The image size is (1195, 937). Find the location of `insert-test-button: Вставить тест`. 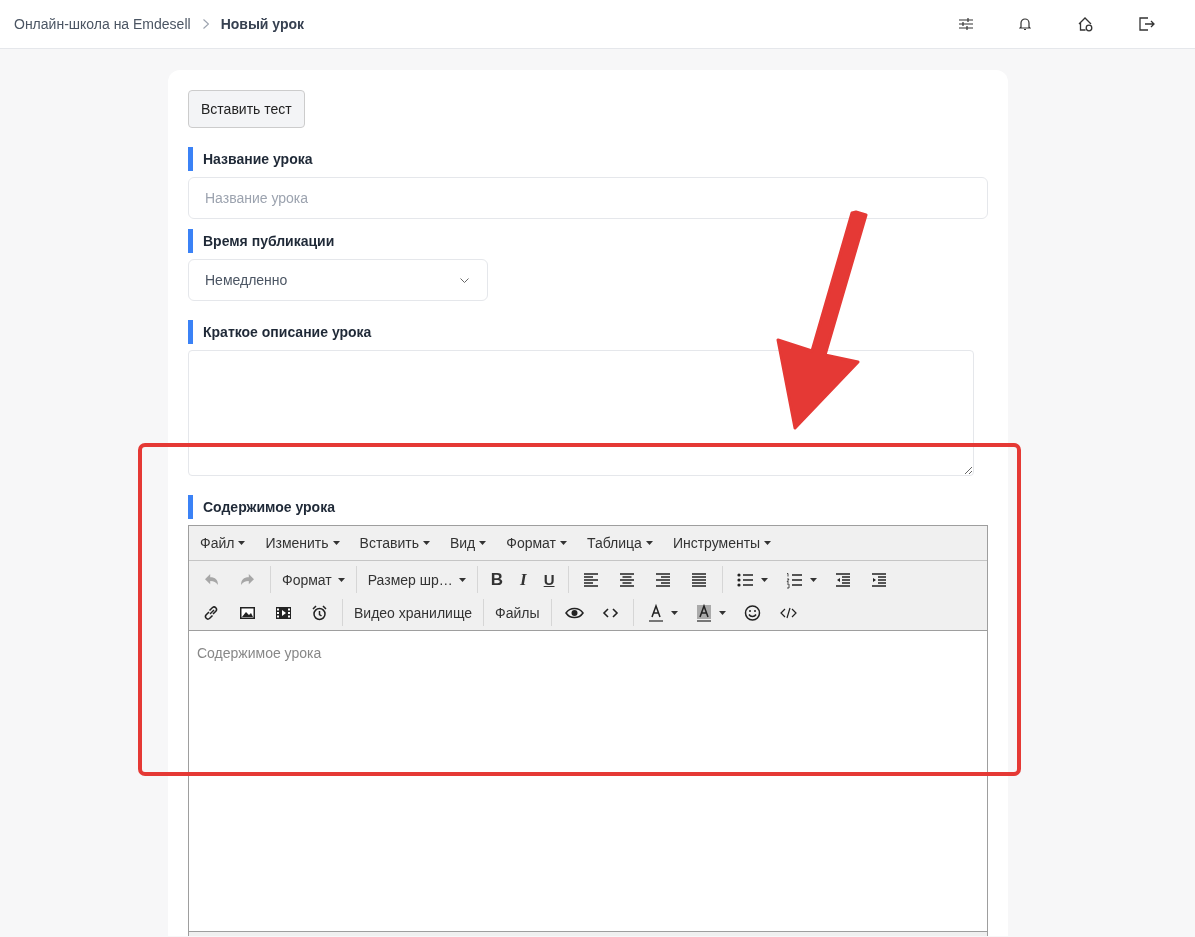

insert-test-button: Вставить тест is located at coordinates (246, 109).